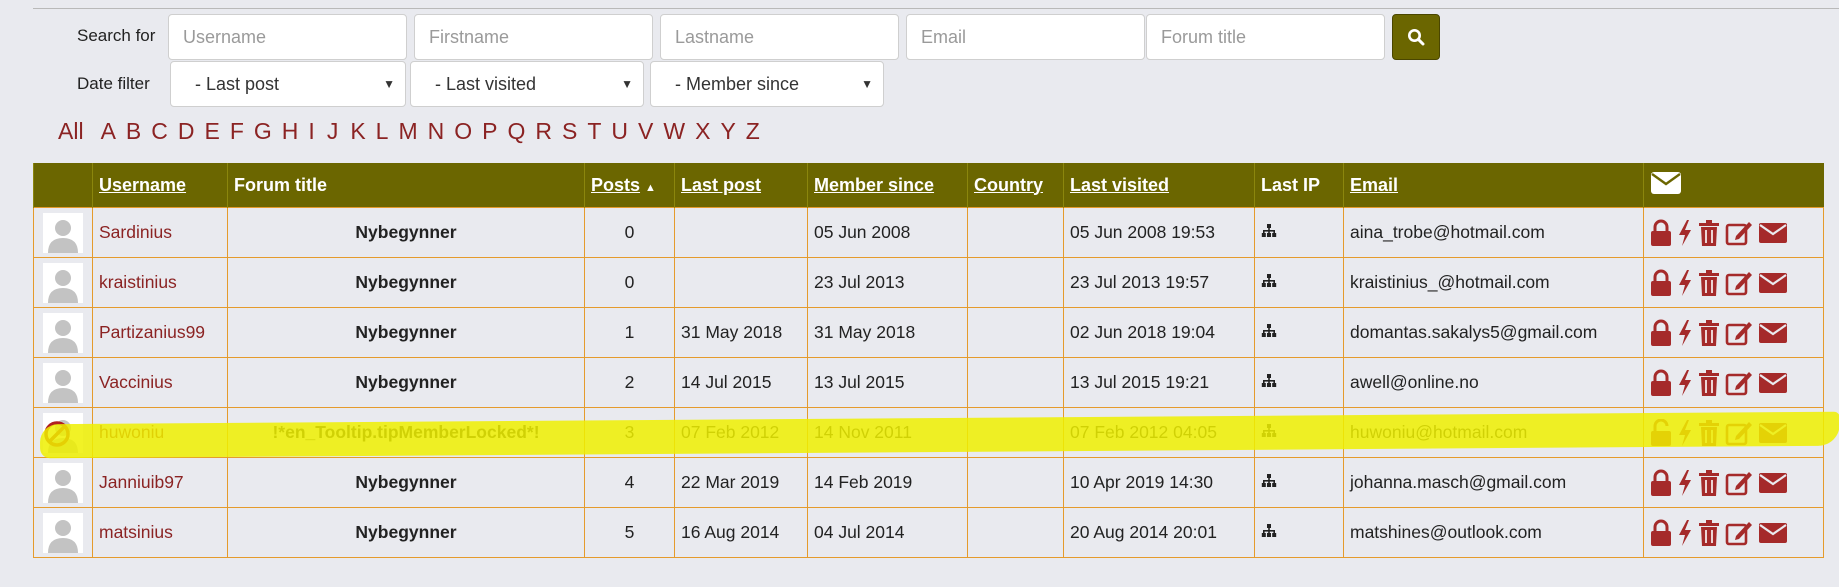 The image size is (1839, 587). I want to click on alpha-filter-y: Y, so click(727, 131).